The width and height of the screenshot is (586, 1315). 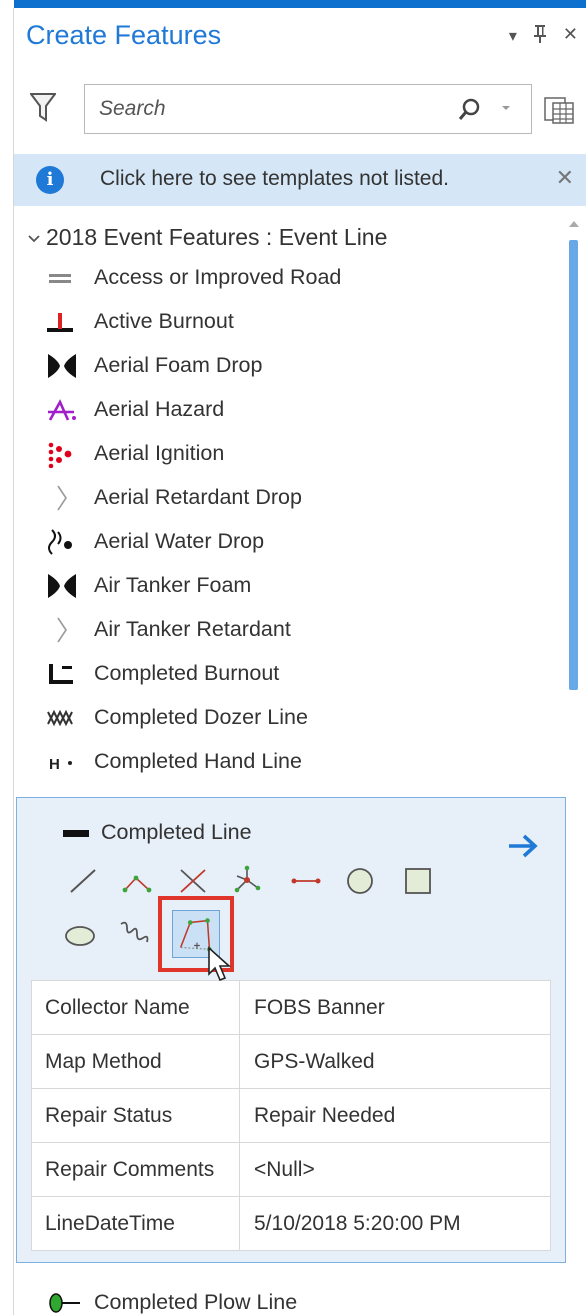 I want to click on search-dropdown-icon, so click(x=506, y=108).